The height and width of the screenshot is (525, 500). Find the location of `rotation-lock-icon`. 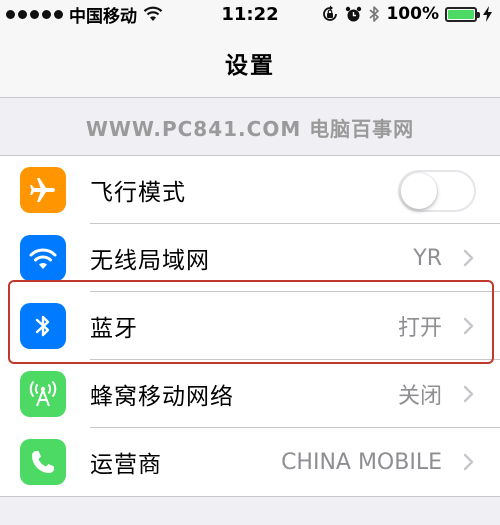

rotation-lock-icon is located at coordinates (330, 13).